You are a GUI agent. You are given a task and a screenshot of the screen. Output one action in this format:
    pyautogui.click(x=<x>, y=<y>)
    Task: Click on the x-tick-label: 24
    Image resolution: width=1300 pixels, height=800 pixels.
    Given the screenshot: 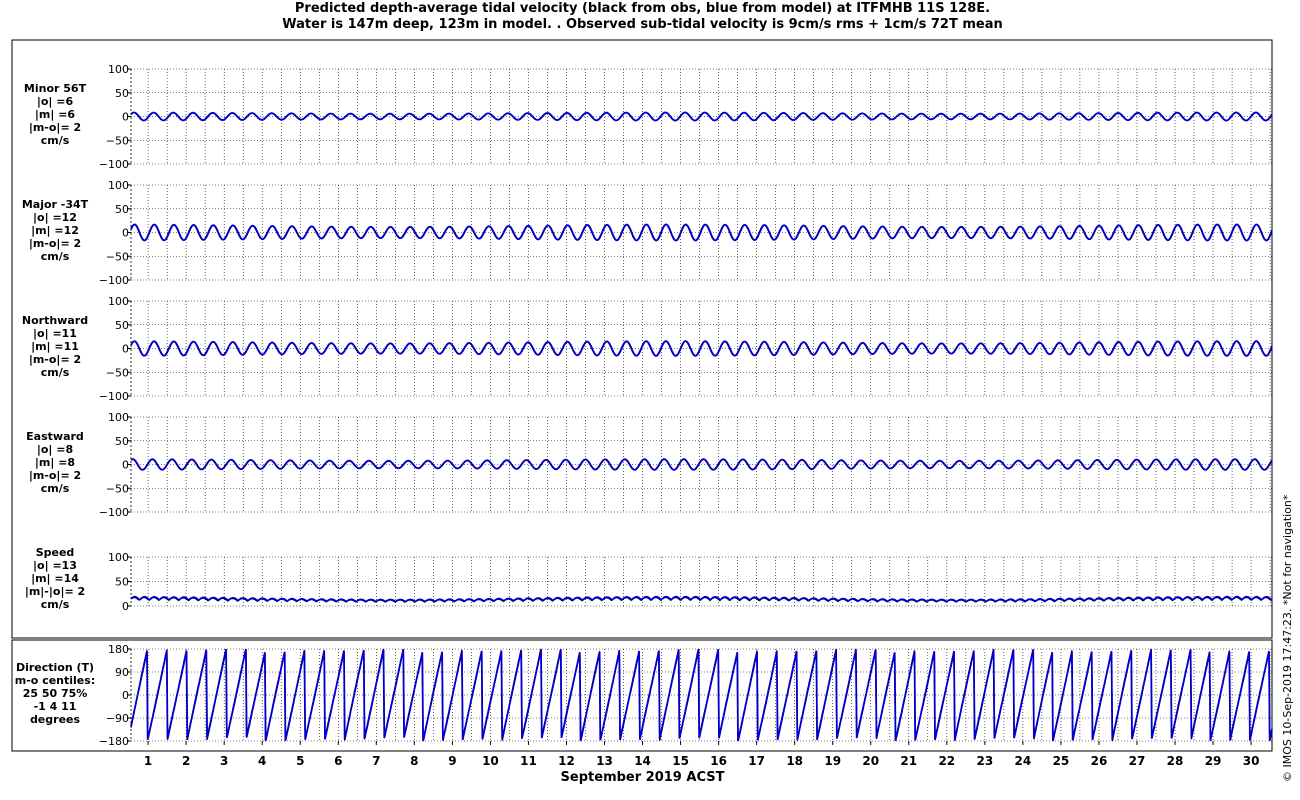 What is the action you would take?
    pyautogui.click(x=1023, y=761)
    